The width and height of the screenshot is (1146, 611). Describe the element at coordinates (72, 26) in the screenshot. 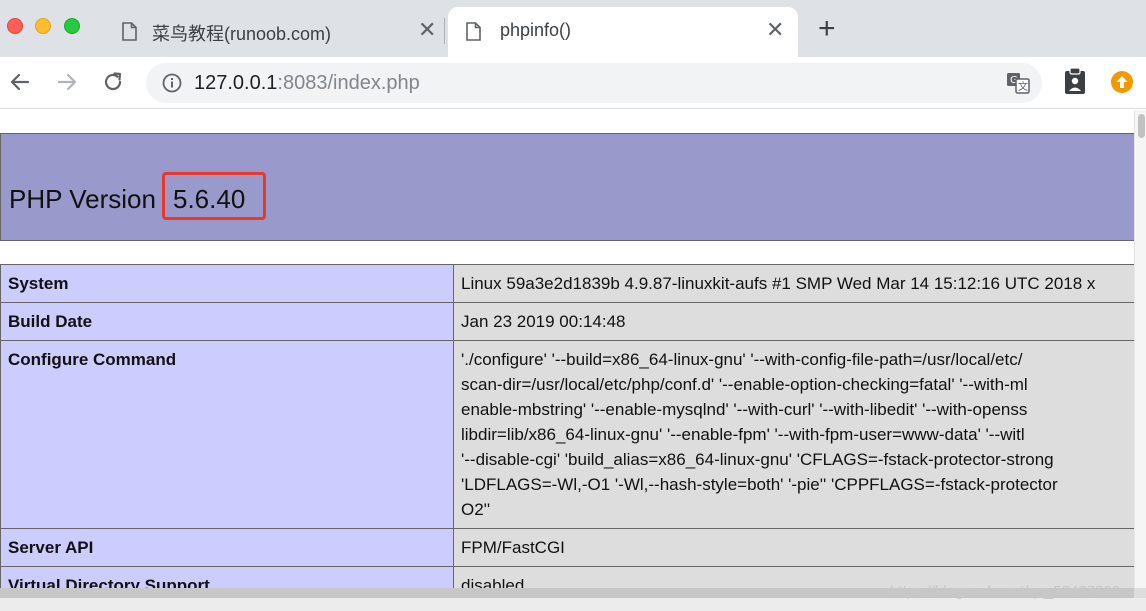

I see `maximize-window-button` at that location.